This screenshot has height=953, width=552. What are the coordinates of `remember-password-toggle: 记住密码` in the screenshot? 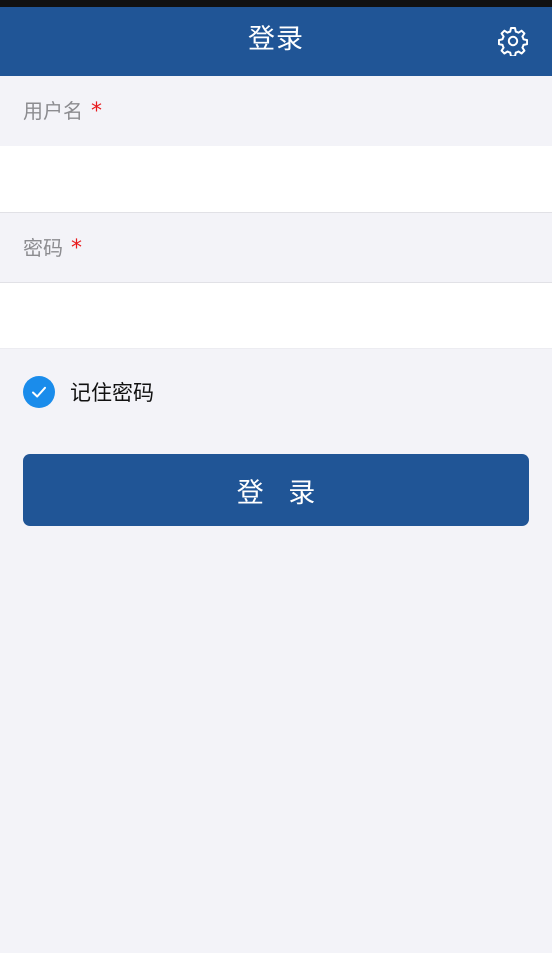 It's located at (88, 392).